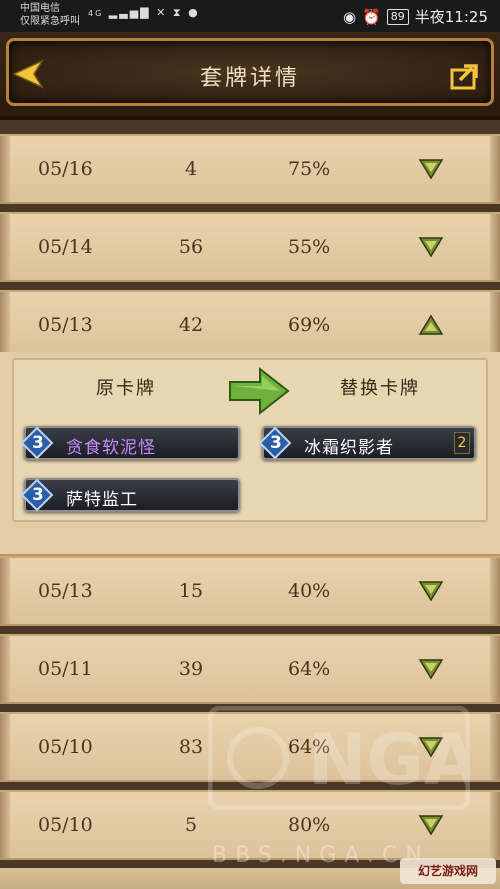 Image resolution: width=500 pixels, height=889 pixels. What do you see at coordinates (50, 15) in the screenshot?
I see `carrier-info: 中国电信 仅限紧急呼叫` at bounding box center [50, 15].